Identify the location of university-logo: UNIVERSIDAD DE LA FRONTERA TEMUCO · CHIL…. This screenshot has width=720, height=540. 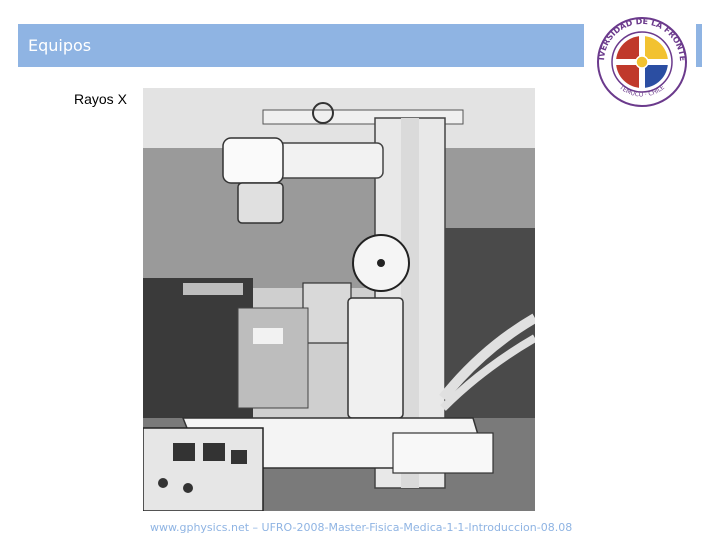
(640, 56).